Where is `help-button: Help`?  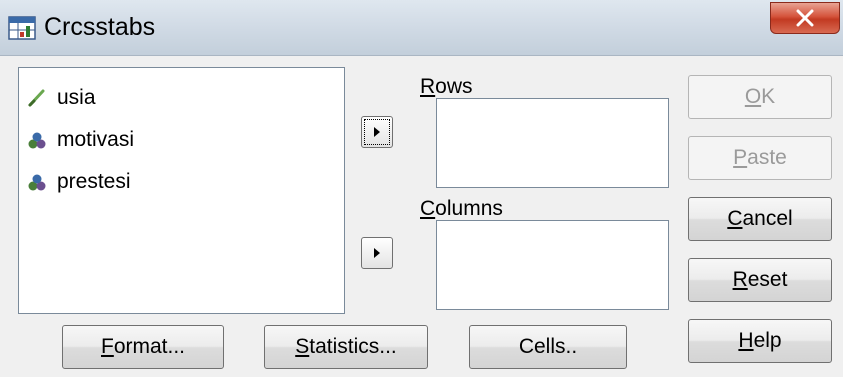
help-button: Help is located at coordinates (760, 341).